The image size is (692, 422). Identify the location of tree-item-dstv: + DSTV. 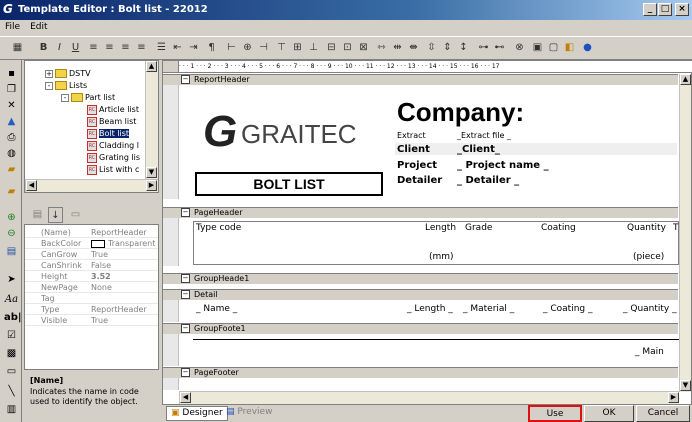
(68, 73).